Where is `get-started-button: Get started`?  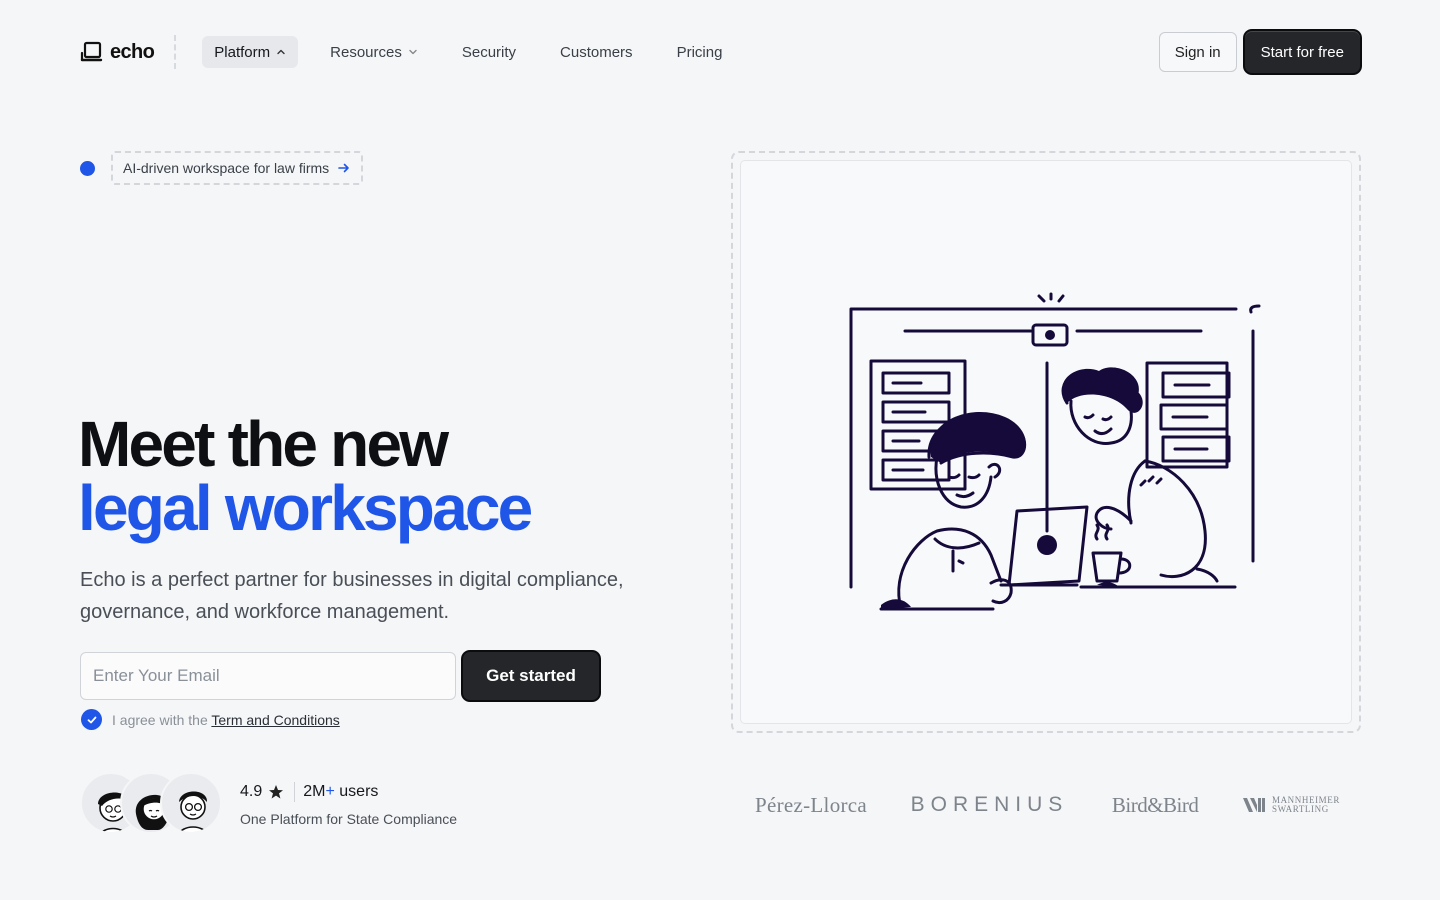 get-started-button: Get started is located at coordinates (531, 676).